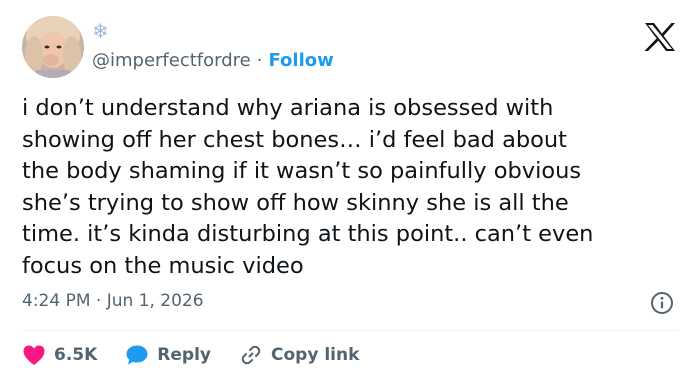  Describe the element at coordinates (300, 60) in the screenshot. I see `follow-button: Follow` at that location.